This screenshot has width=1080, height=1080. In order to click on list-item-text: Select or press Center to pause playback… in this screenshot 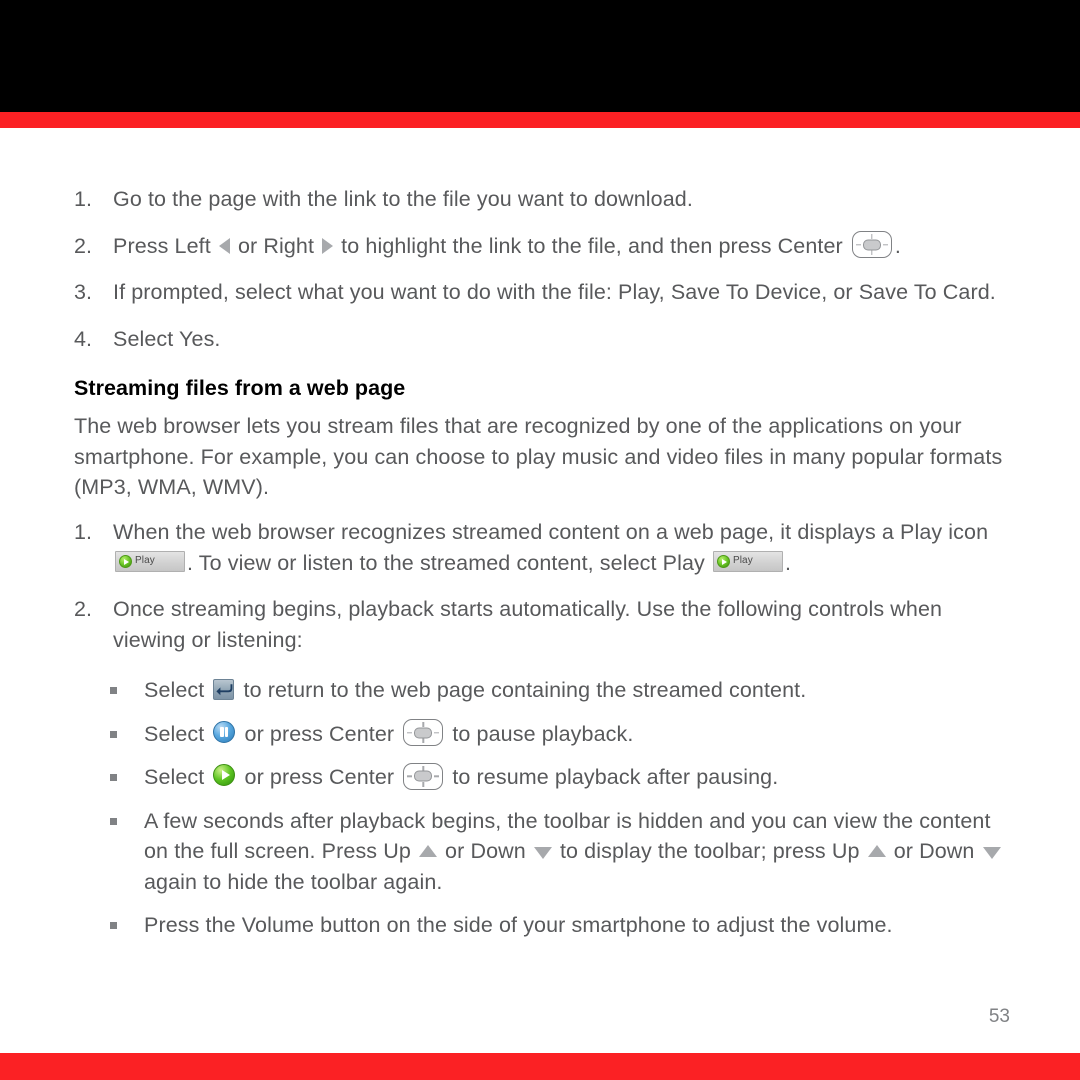, I will do `click(389, 733)`.